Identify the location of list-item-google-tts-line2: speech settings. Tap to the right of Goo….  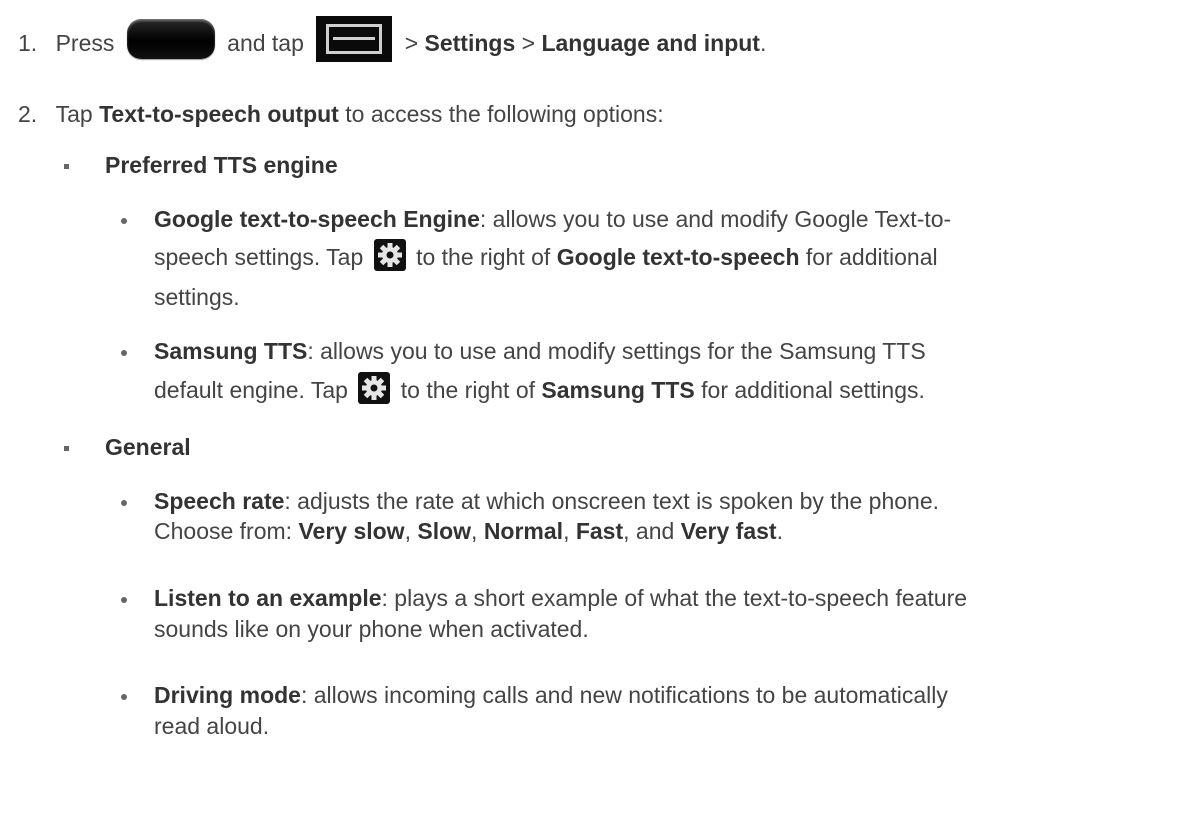
(546, 257).